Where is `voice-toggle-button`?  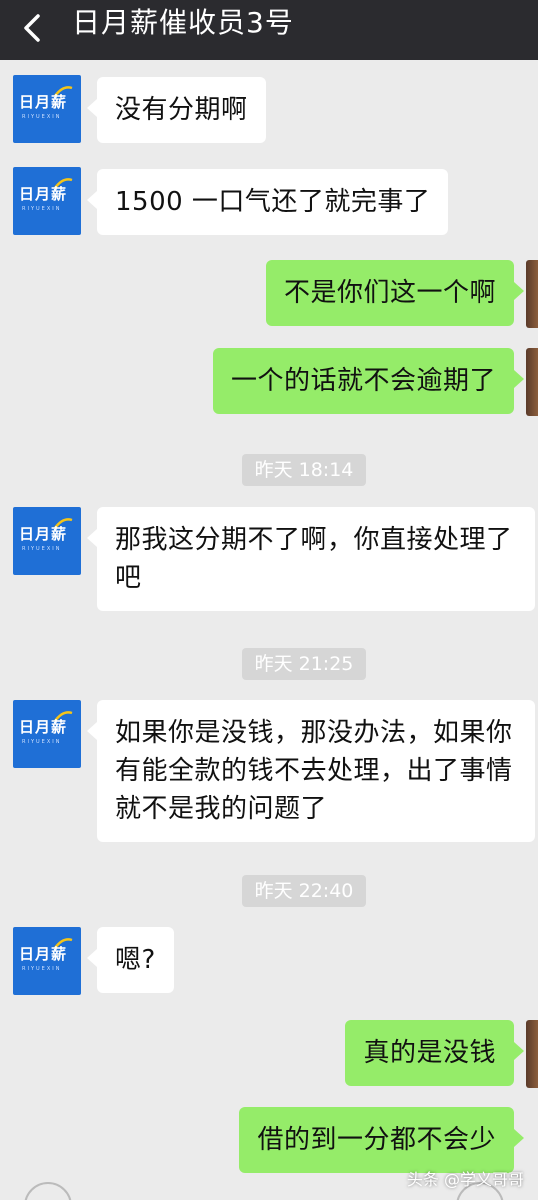
voice-toggle-button is located at coordinates (48, 1191).